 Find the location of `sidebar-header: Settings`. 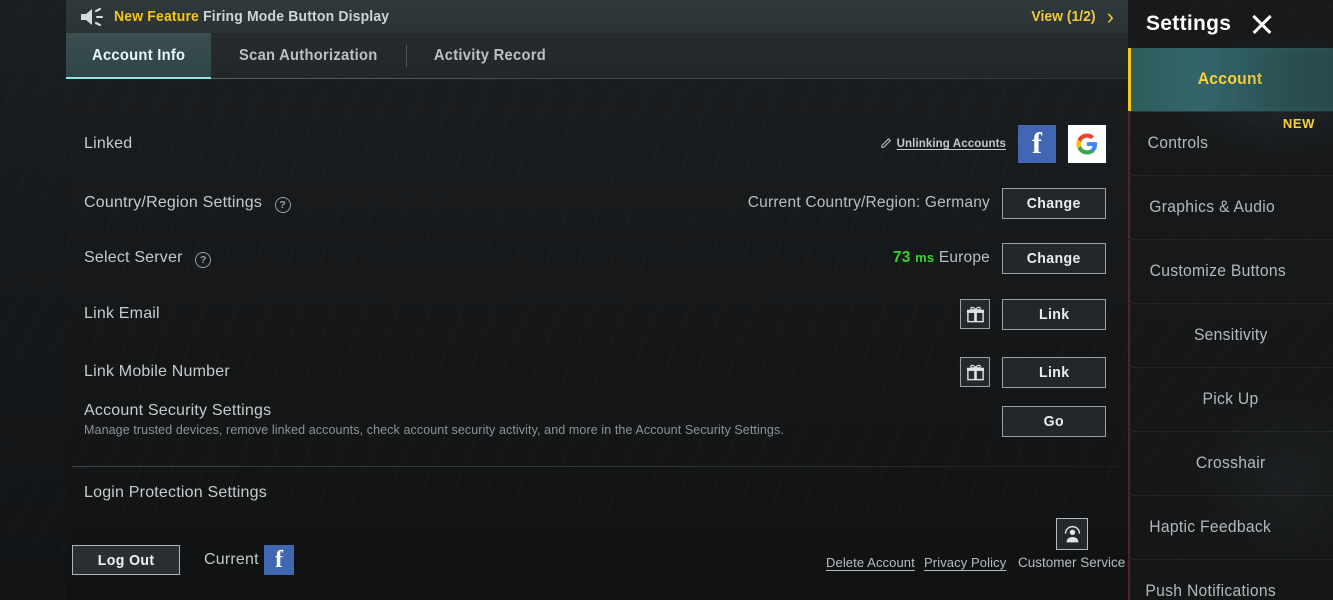

sidebar-header: Settings is located at coordinates (1230, 24).